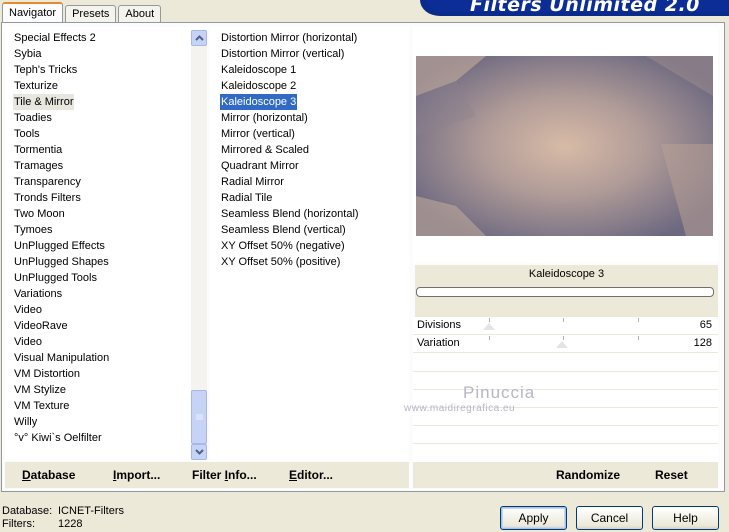  I want to click on apply-button: Apply, so click(533, 518).